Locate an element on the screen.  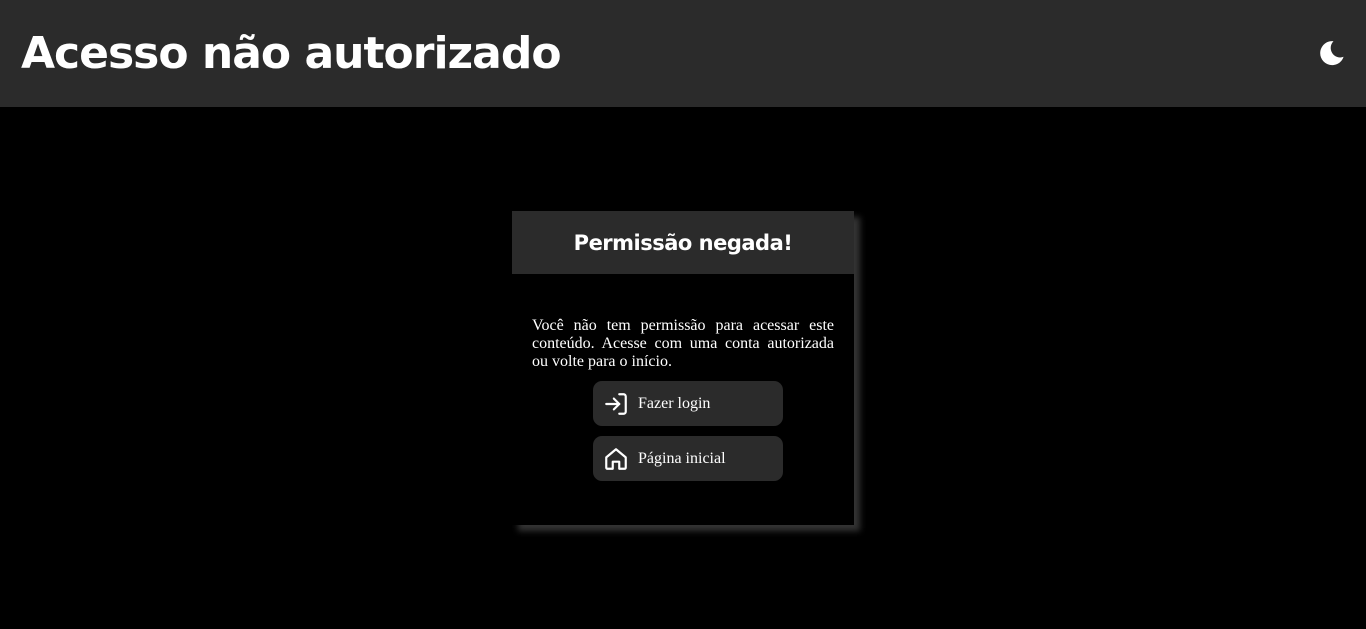
home-button: Página inicial is located at coordinates (688, 458).